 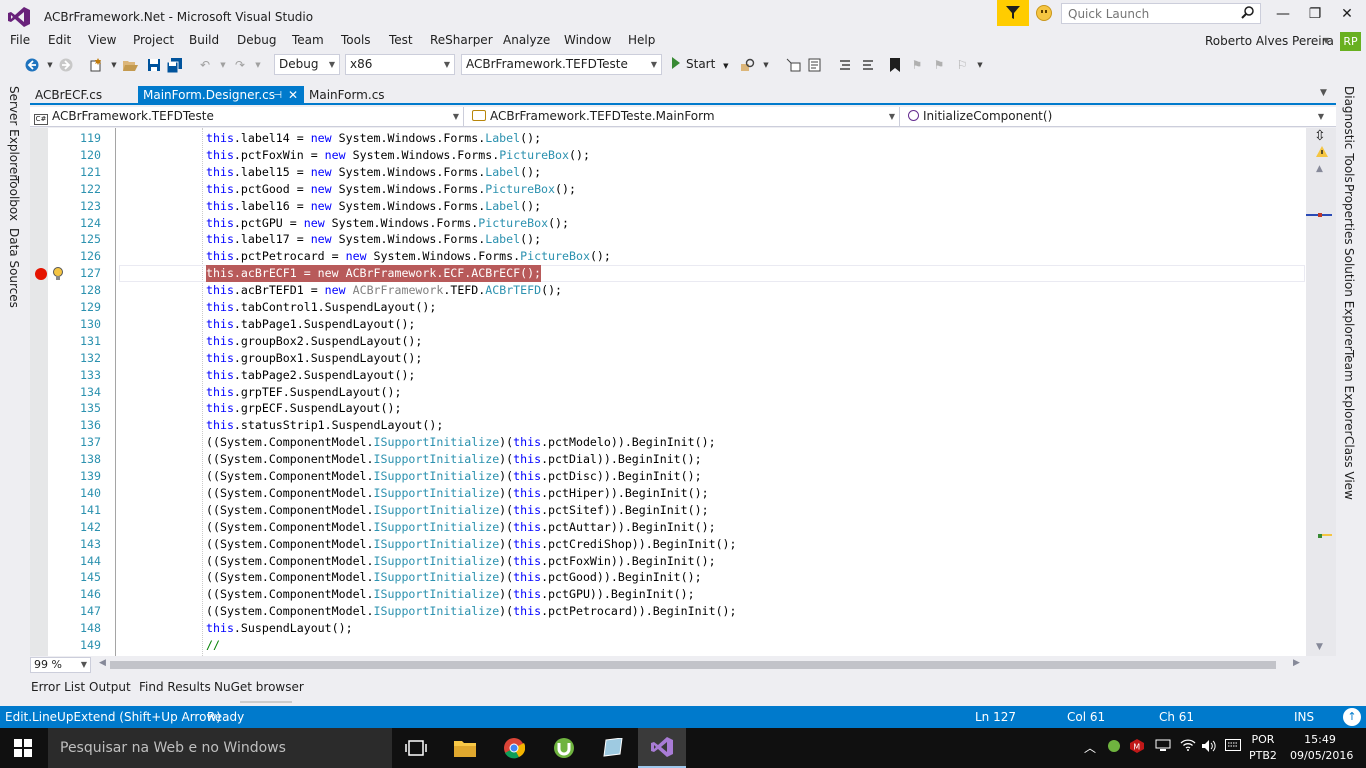 I want to click on tab-error-list: Error List, so click(x=58, y=687).